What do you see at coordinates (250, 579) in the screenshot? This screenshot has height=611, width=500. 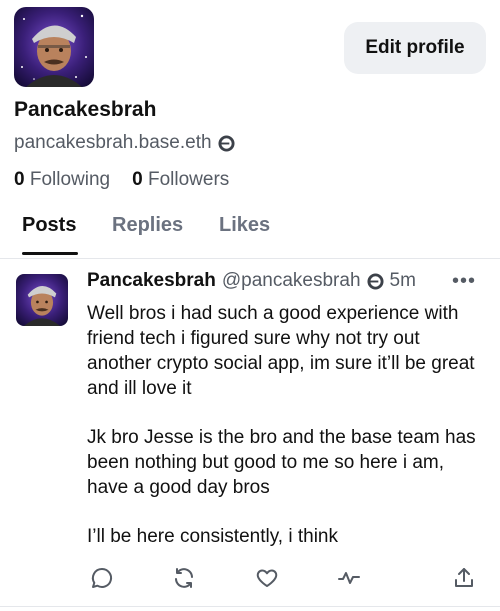 I see `post-actions` at bounding box center [250, 579].